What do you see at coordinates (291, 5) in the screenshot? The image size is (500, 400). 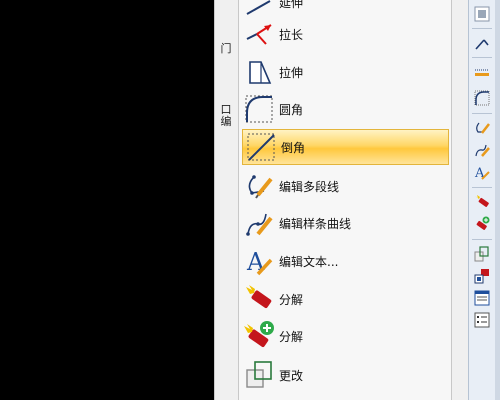 I see `menu-item-label: 延伸` at bounding box center [291, 5].